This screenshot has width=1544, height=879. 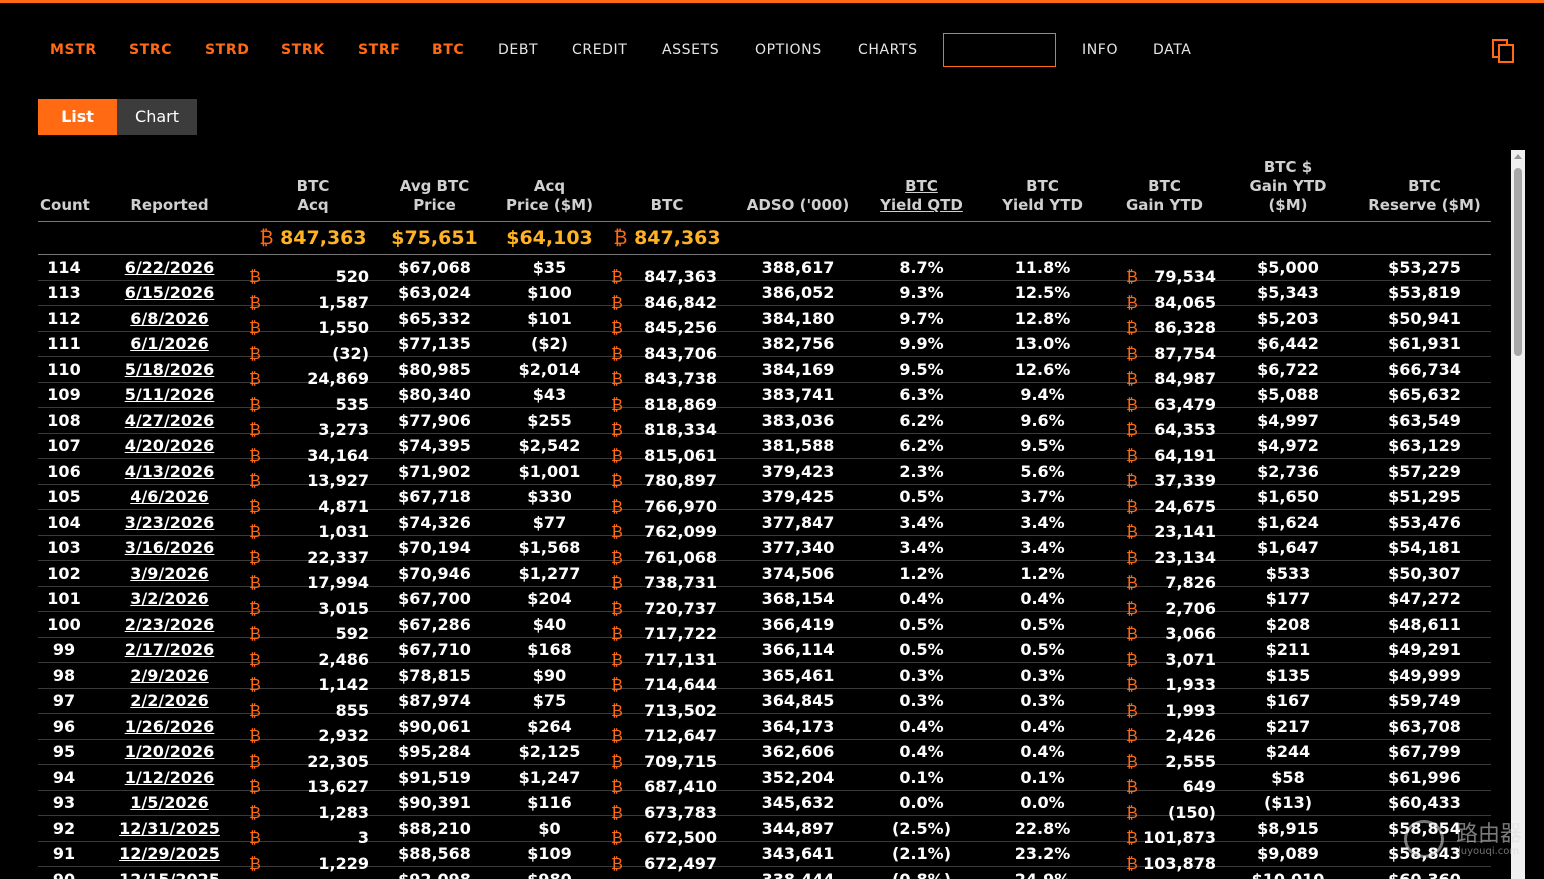 I want to click on table-cell: 0.3%, so click(x=1042, y=701).